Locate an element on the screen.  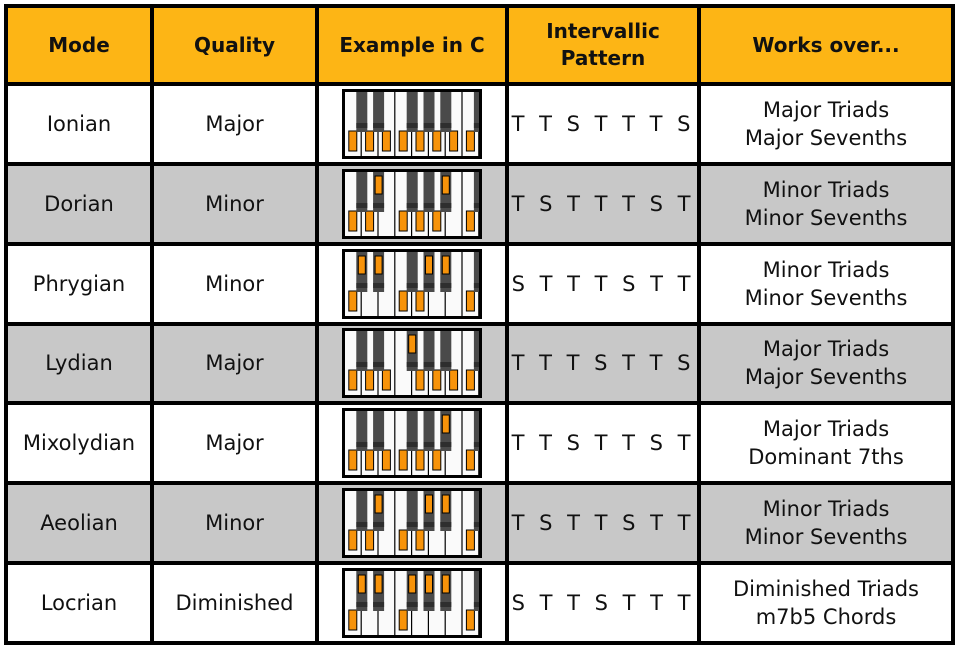
pattern-cell: T T S T T T S is located at coordinates (603, 124).